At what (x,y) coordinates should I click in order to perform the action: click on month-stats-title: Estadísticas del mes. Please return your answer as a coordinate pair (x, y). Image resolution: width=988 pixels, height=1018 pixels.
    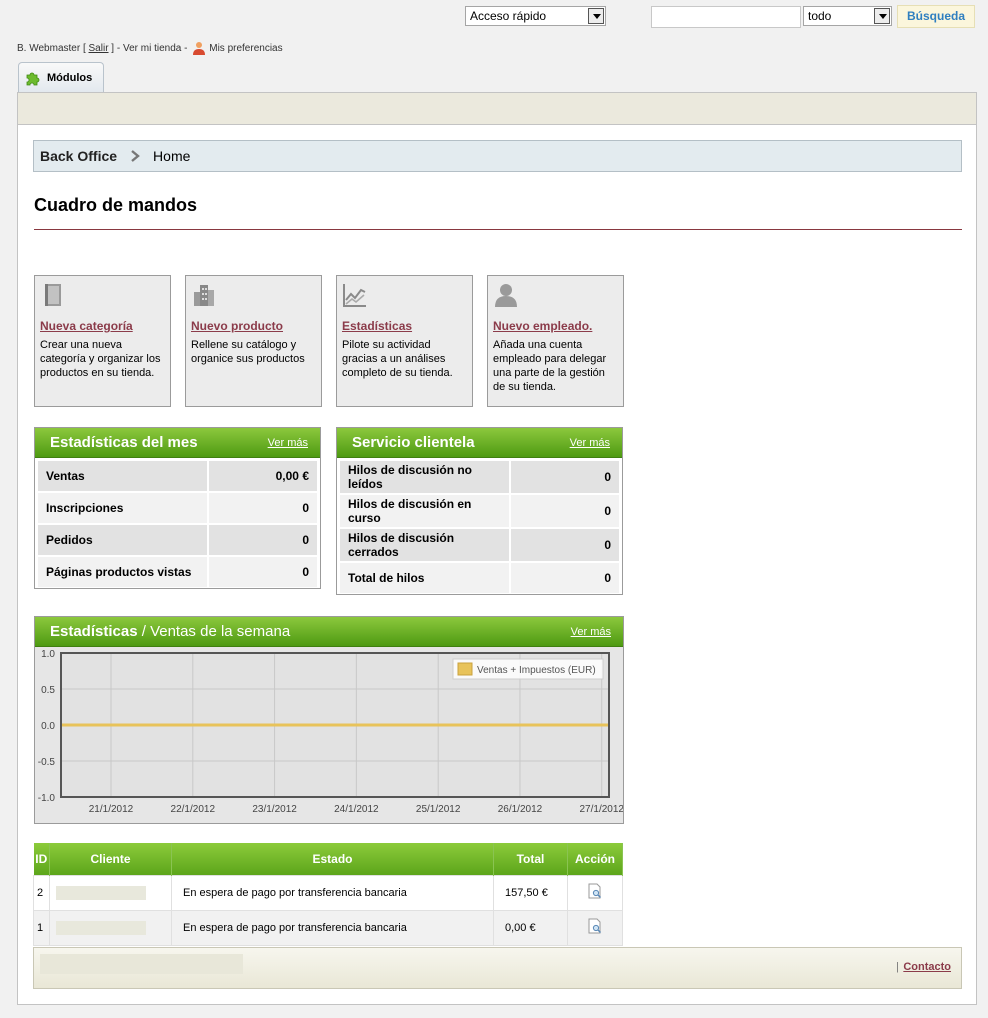
    Looking at the image, I should click on (124, 442).